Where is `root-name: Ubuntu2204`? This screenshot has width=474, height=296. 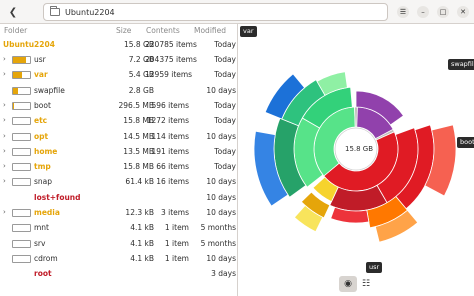
root-name: Ubuntu2204 is located at coordinates (29, 44).